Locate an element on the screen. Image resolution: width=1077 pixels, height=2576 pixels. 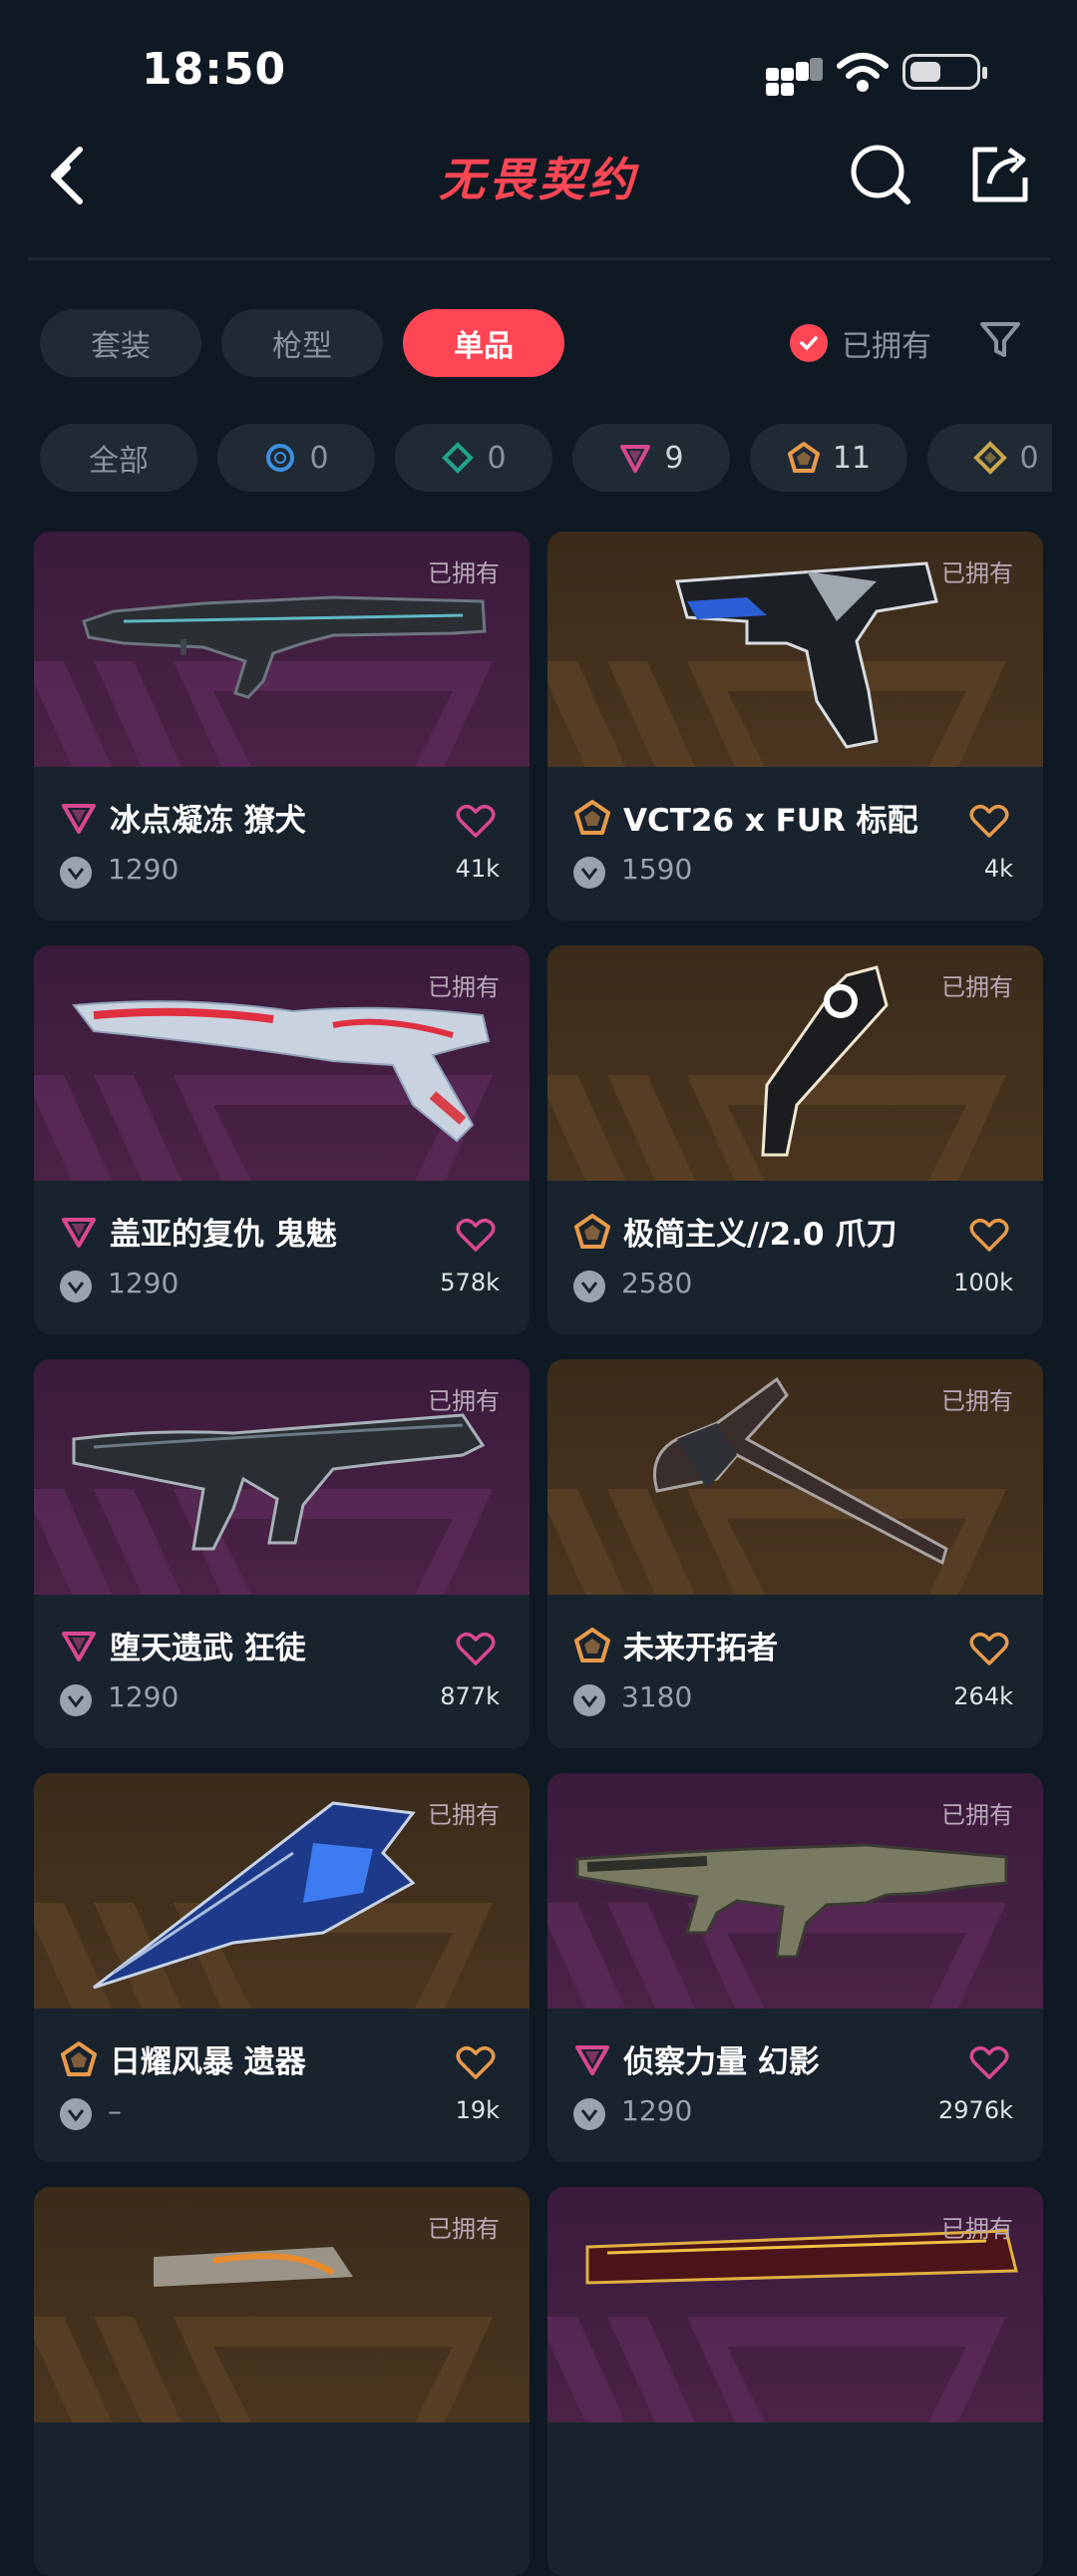
like-count: 41k is located at coordinates (477, 869).